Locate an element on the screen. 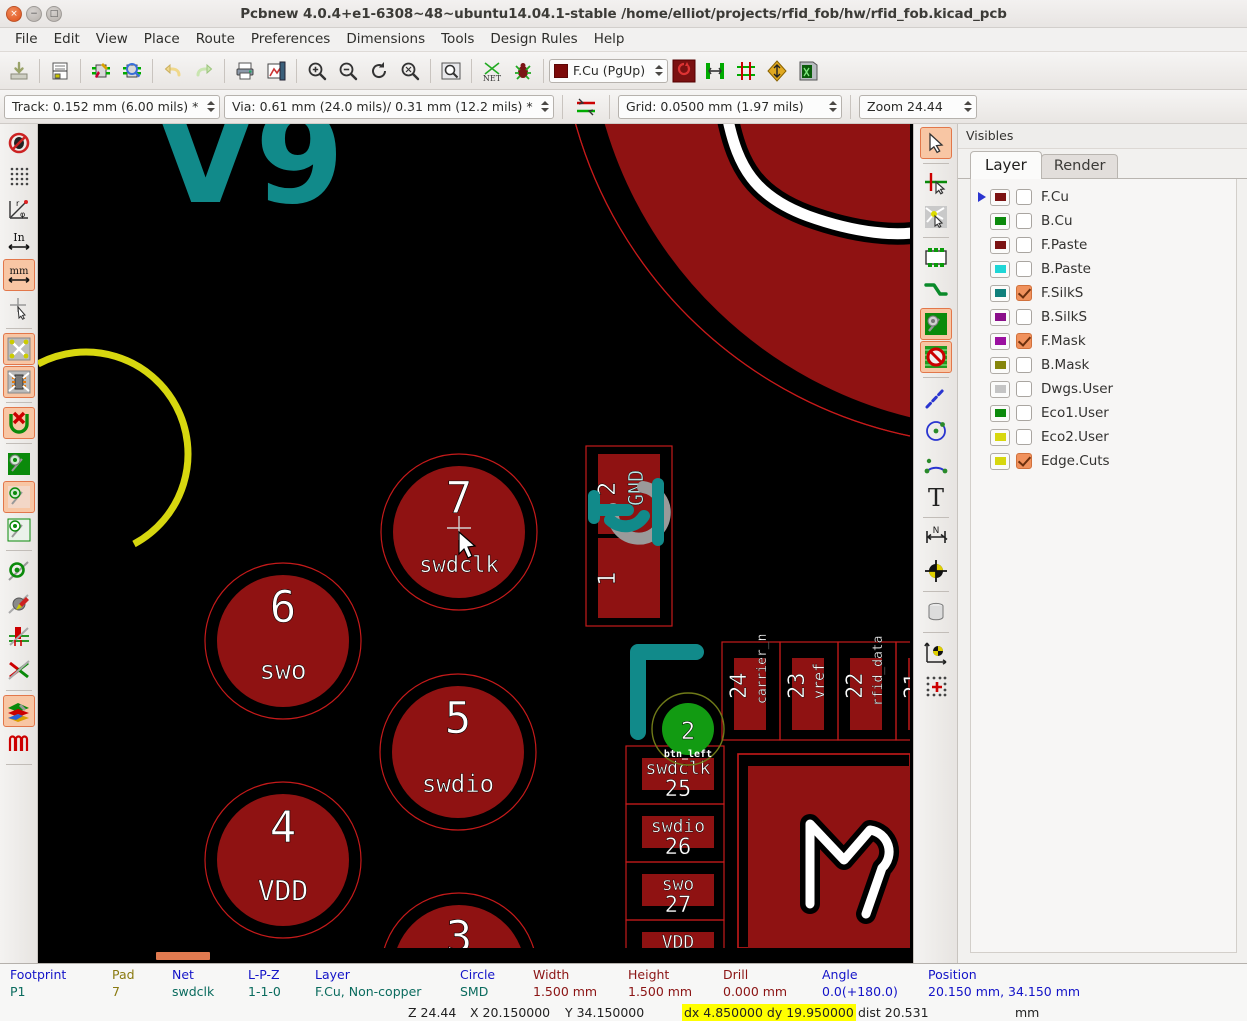 This screenshot has width=1247, height=1021. menu-place: Place is located at coordinates (162, 39).